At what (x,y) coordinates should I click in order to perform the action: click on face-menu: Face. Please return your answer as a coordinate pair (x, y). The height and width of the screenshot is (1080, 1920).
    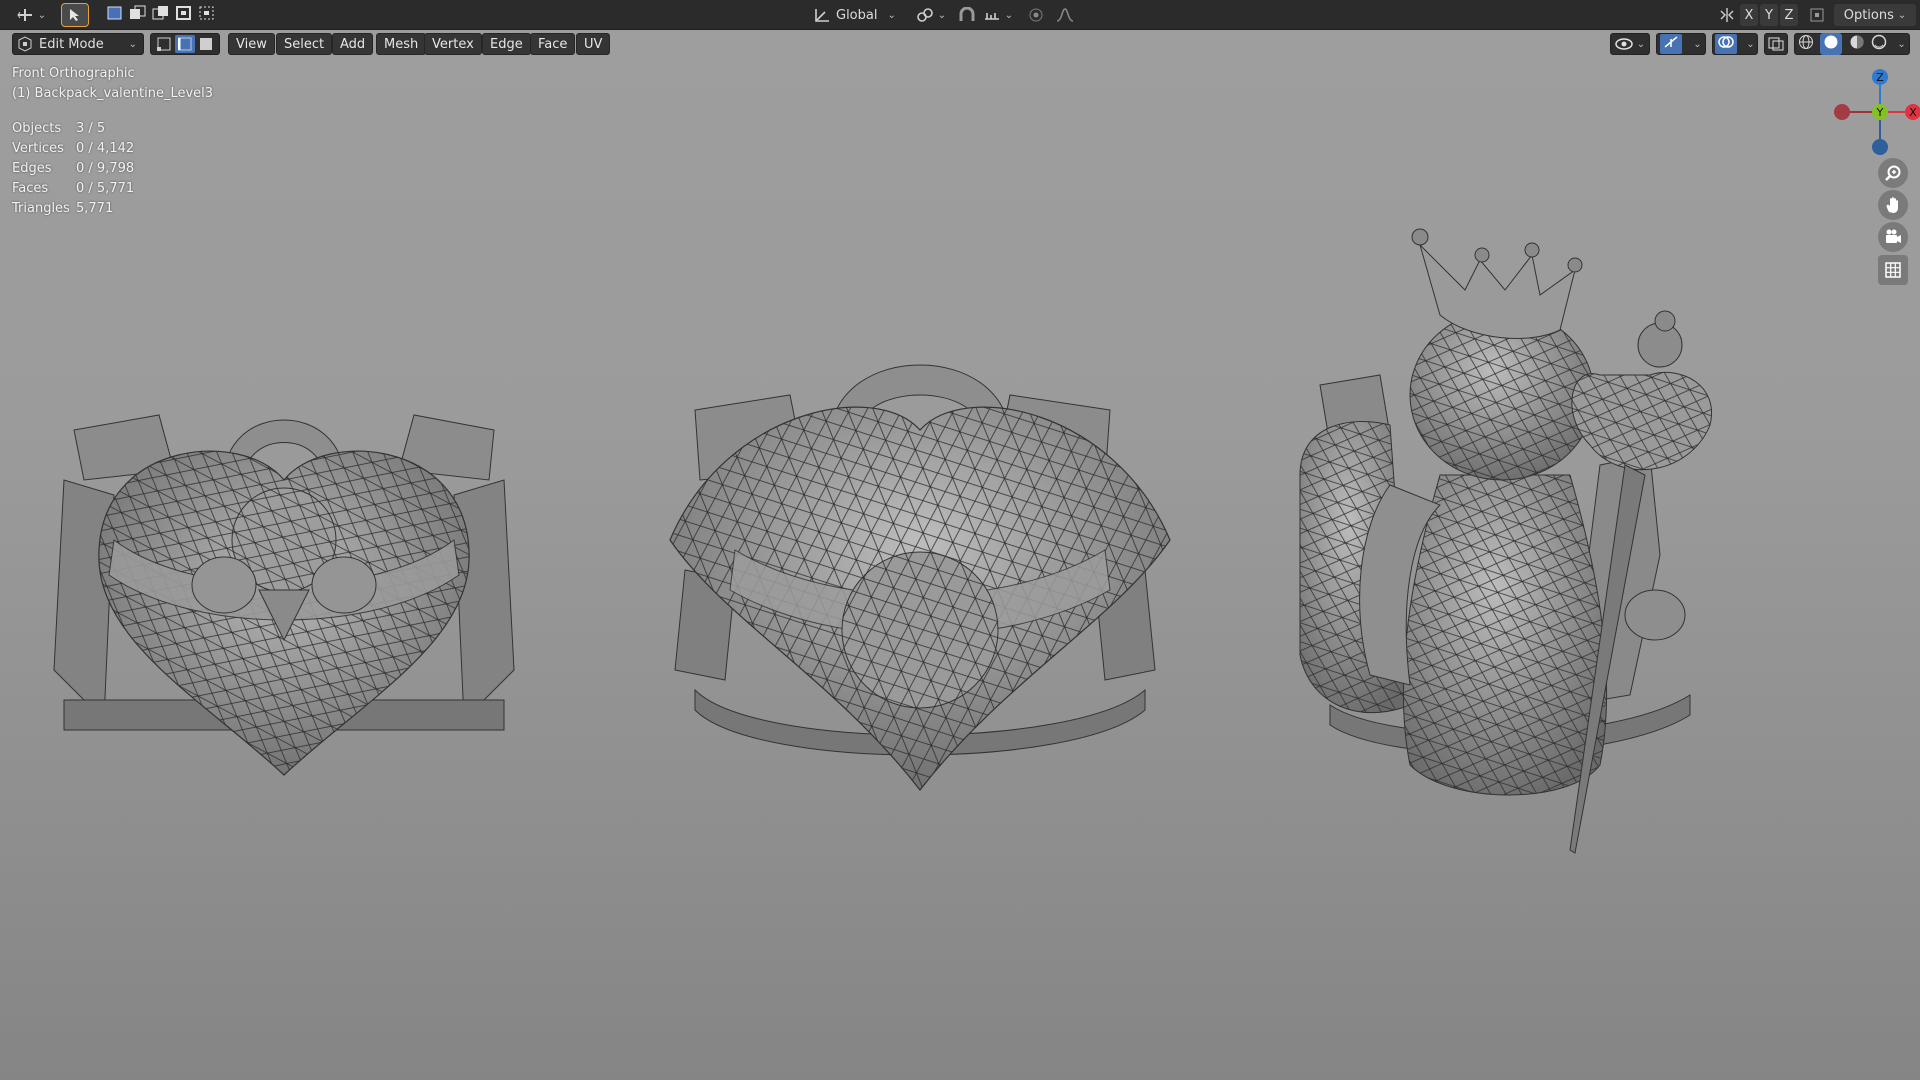
    Looking at the image, I should click on (553, 44).